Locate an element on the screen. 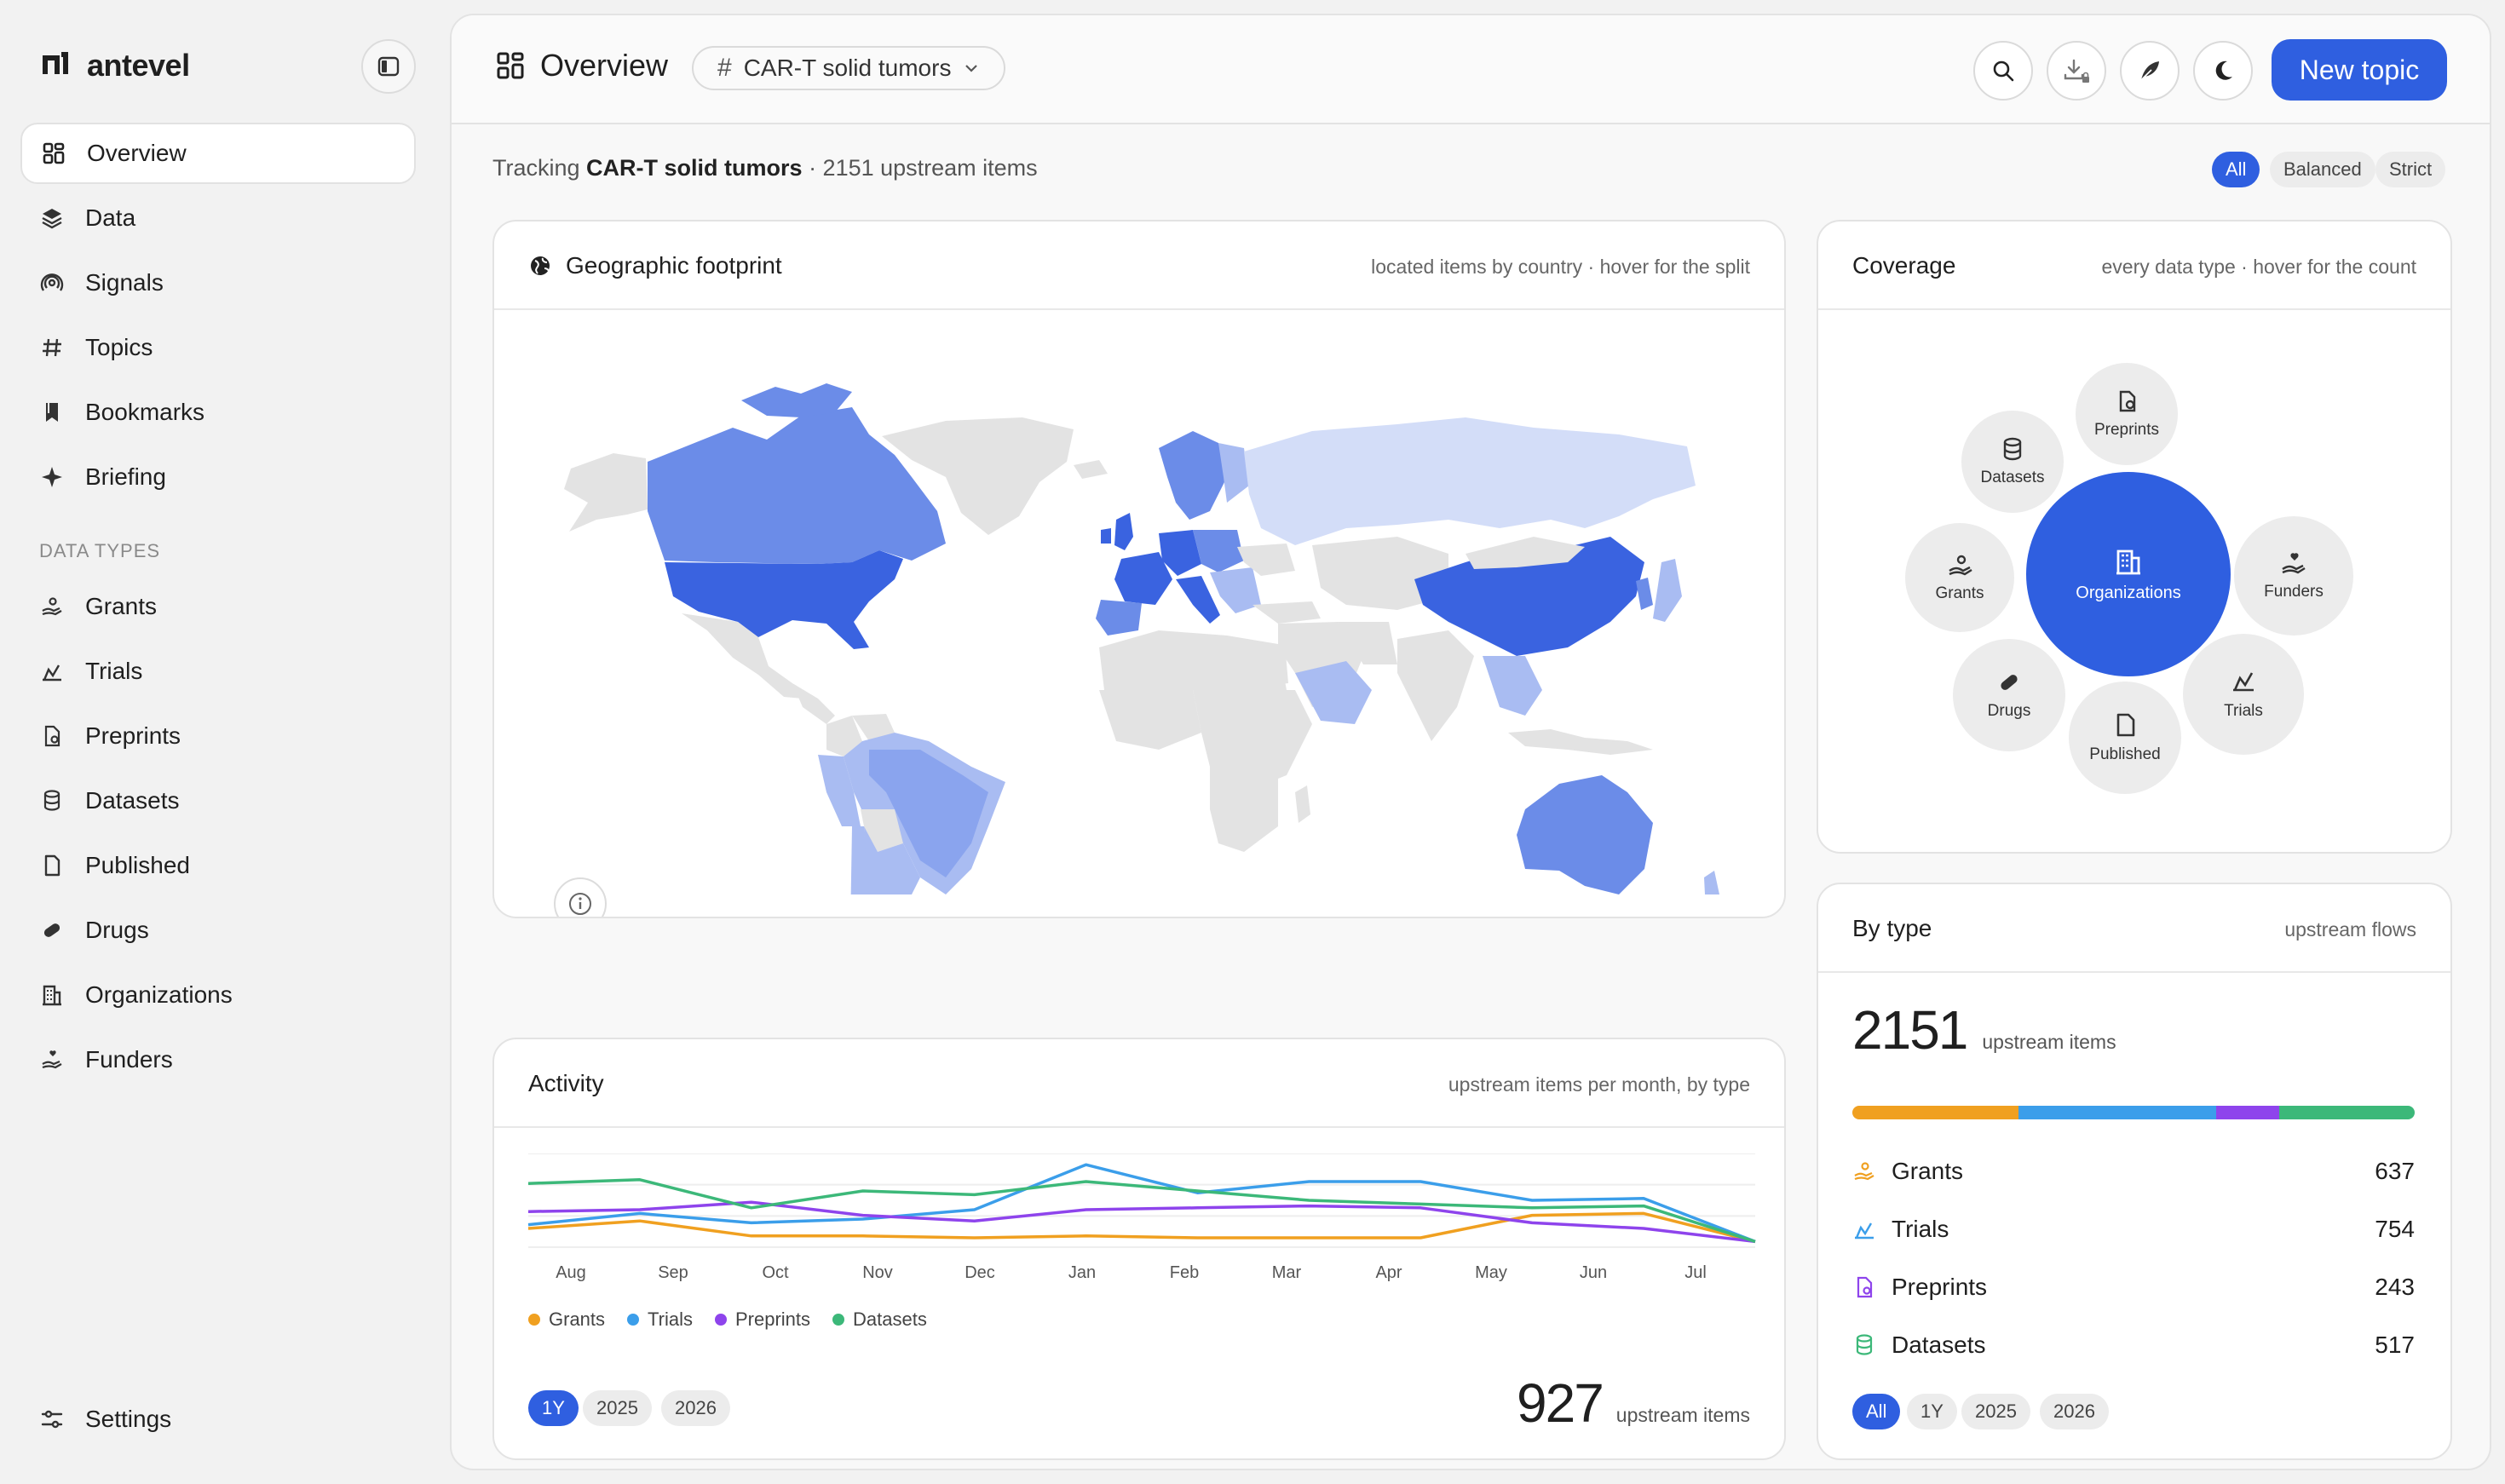 This screenshot has width=2505, height=1484. tracking-prefix: Tracking is located at coordinates (536, 168).